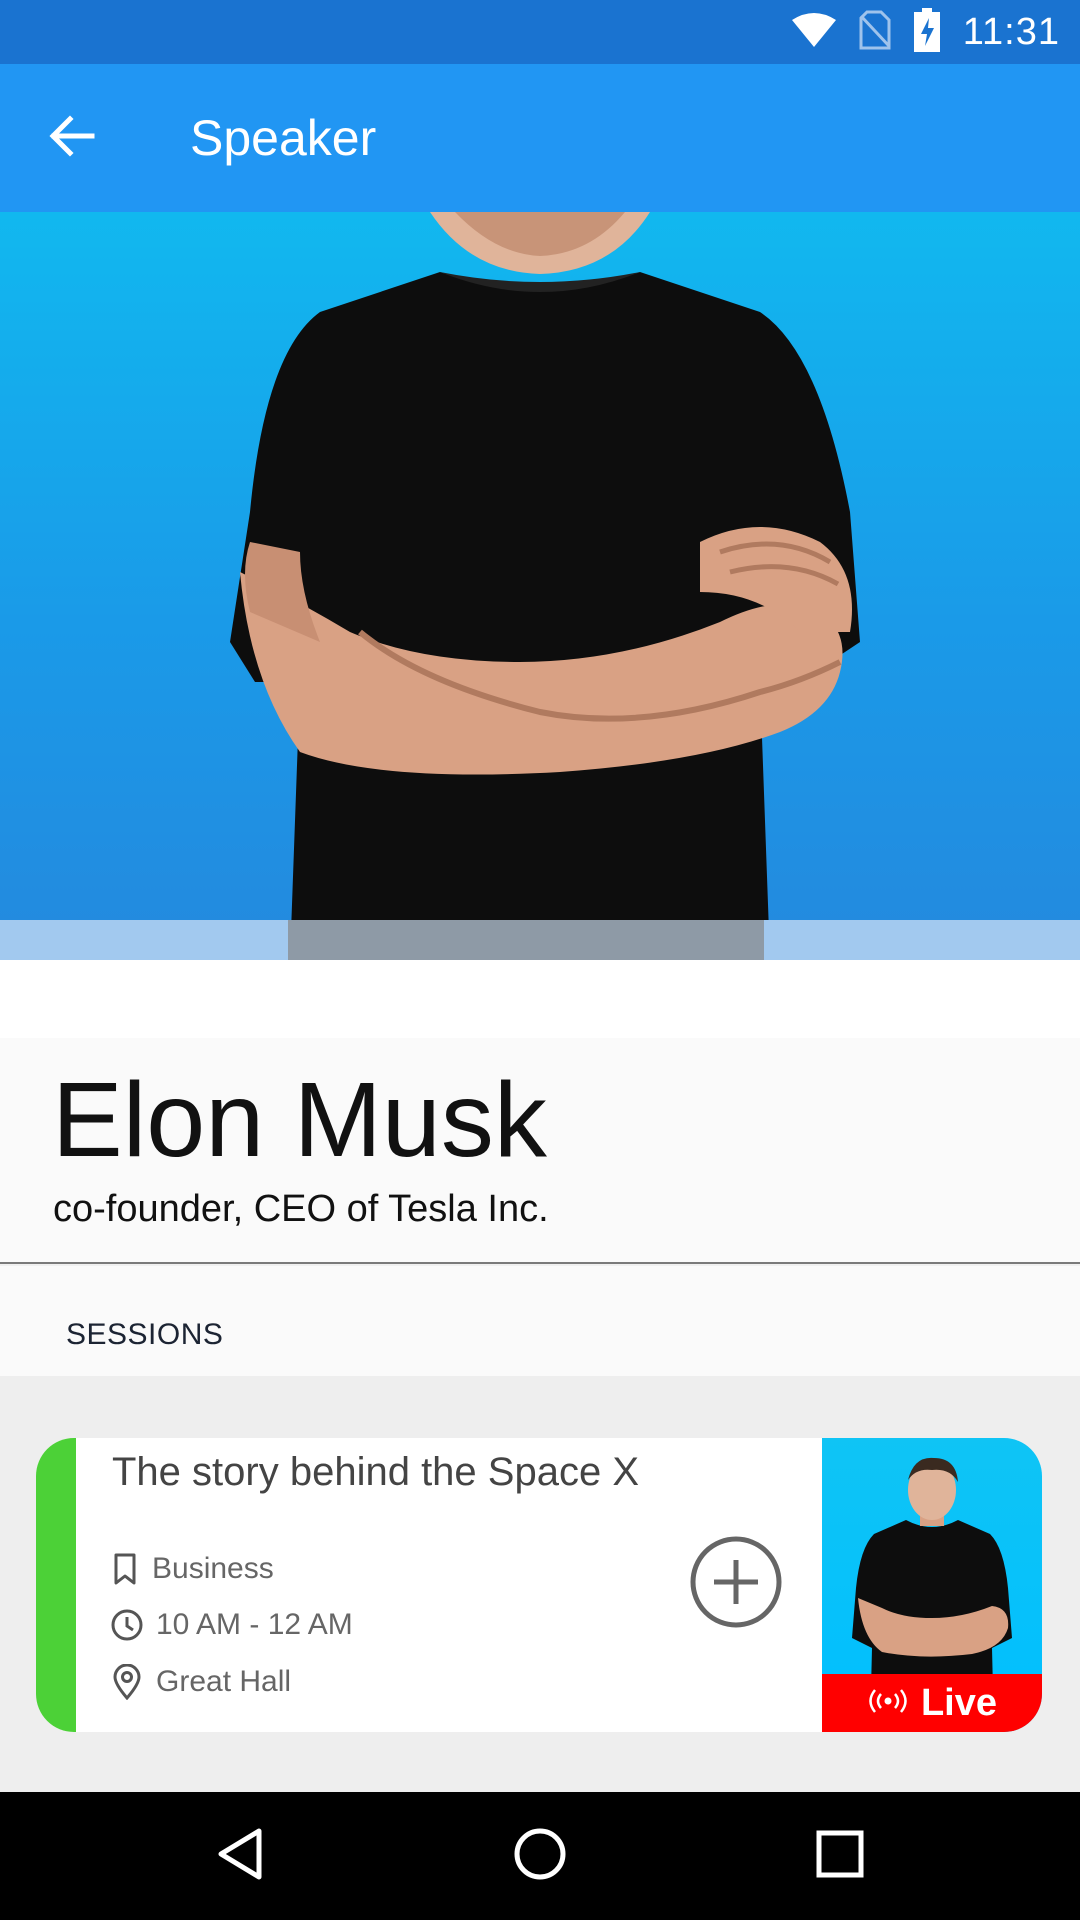 The image size is (1080, 1920). Describe the element at coordinates (127, 1625) in the screenshot. I see `clock-icon` at that location.